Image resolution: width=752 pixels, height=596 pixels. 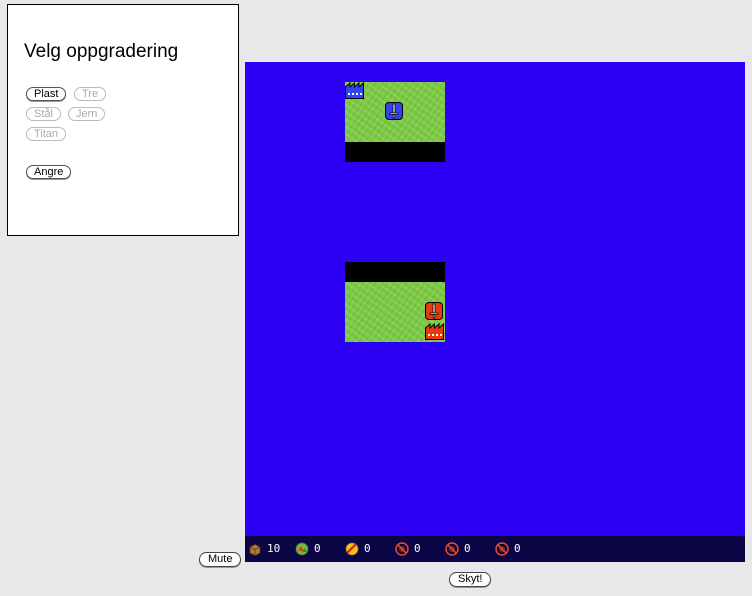 What do you see at coordinates (302, 549) in the screenshot?
I see `grass-tile-icon` at bounding box center [302, 549].